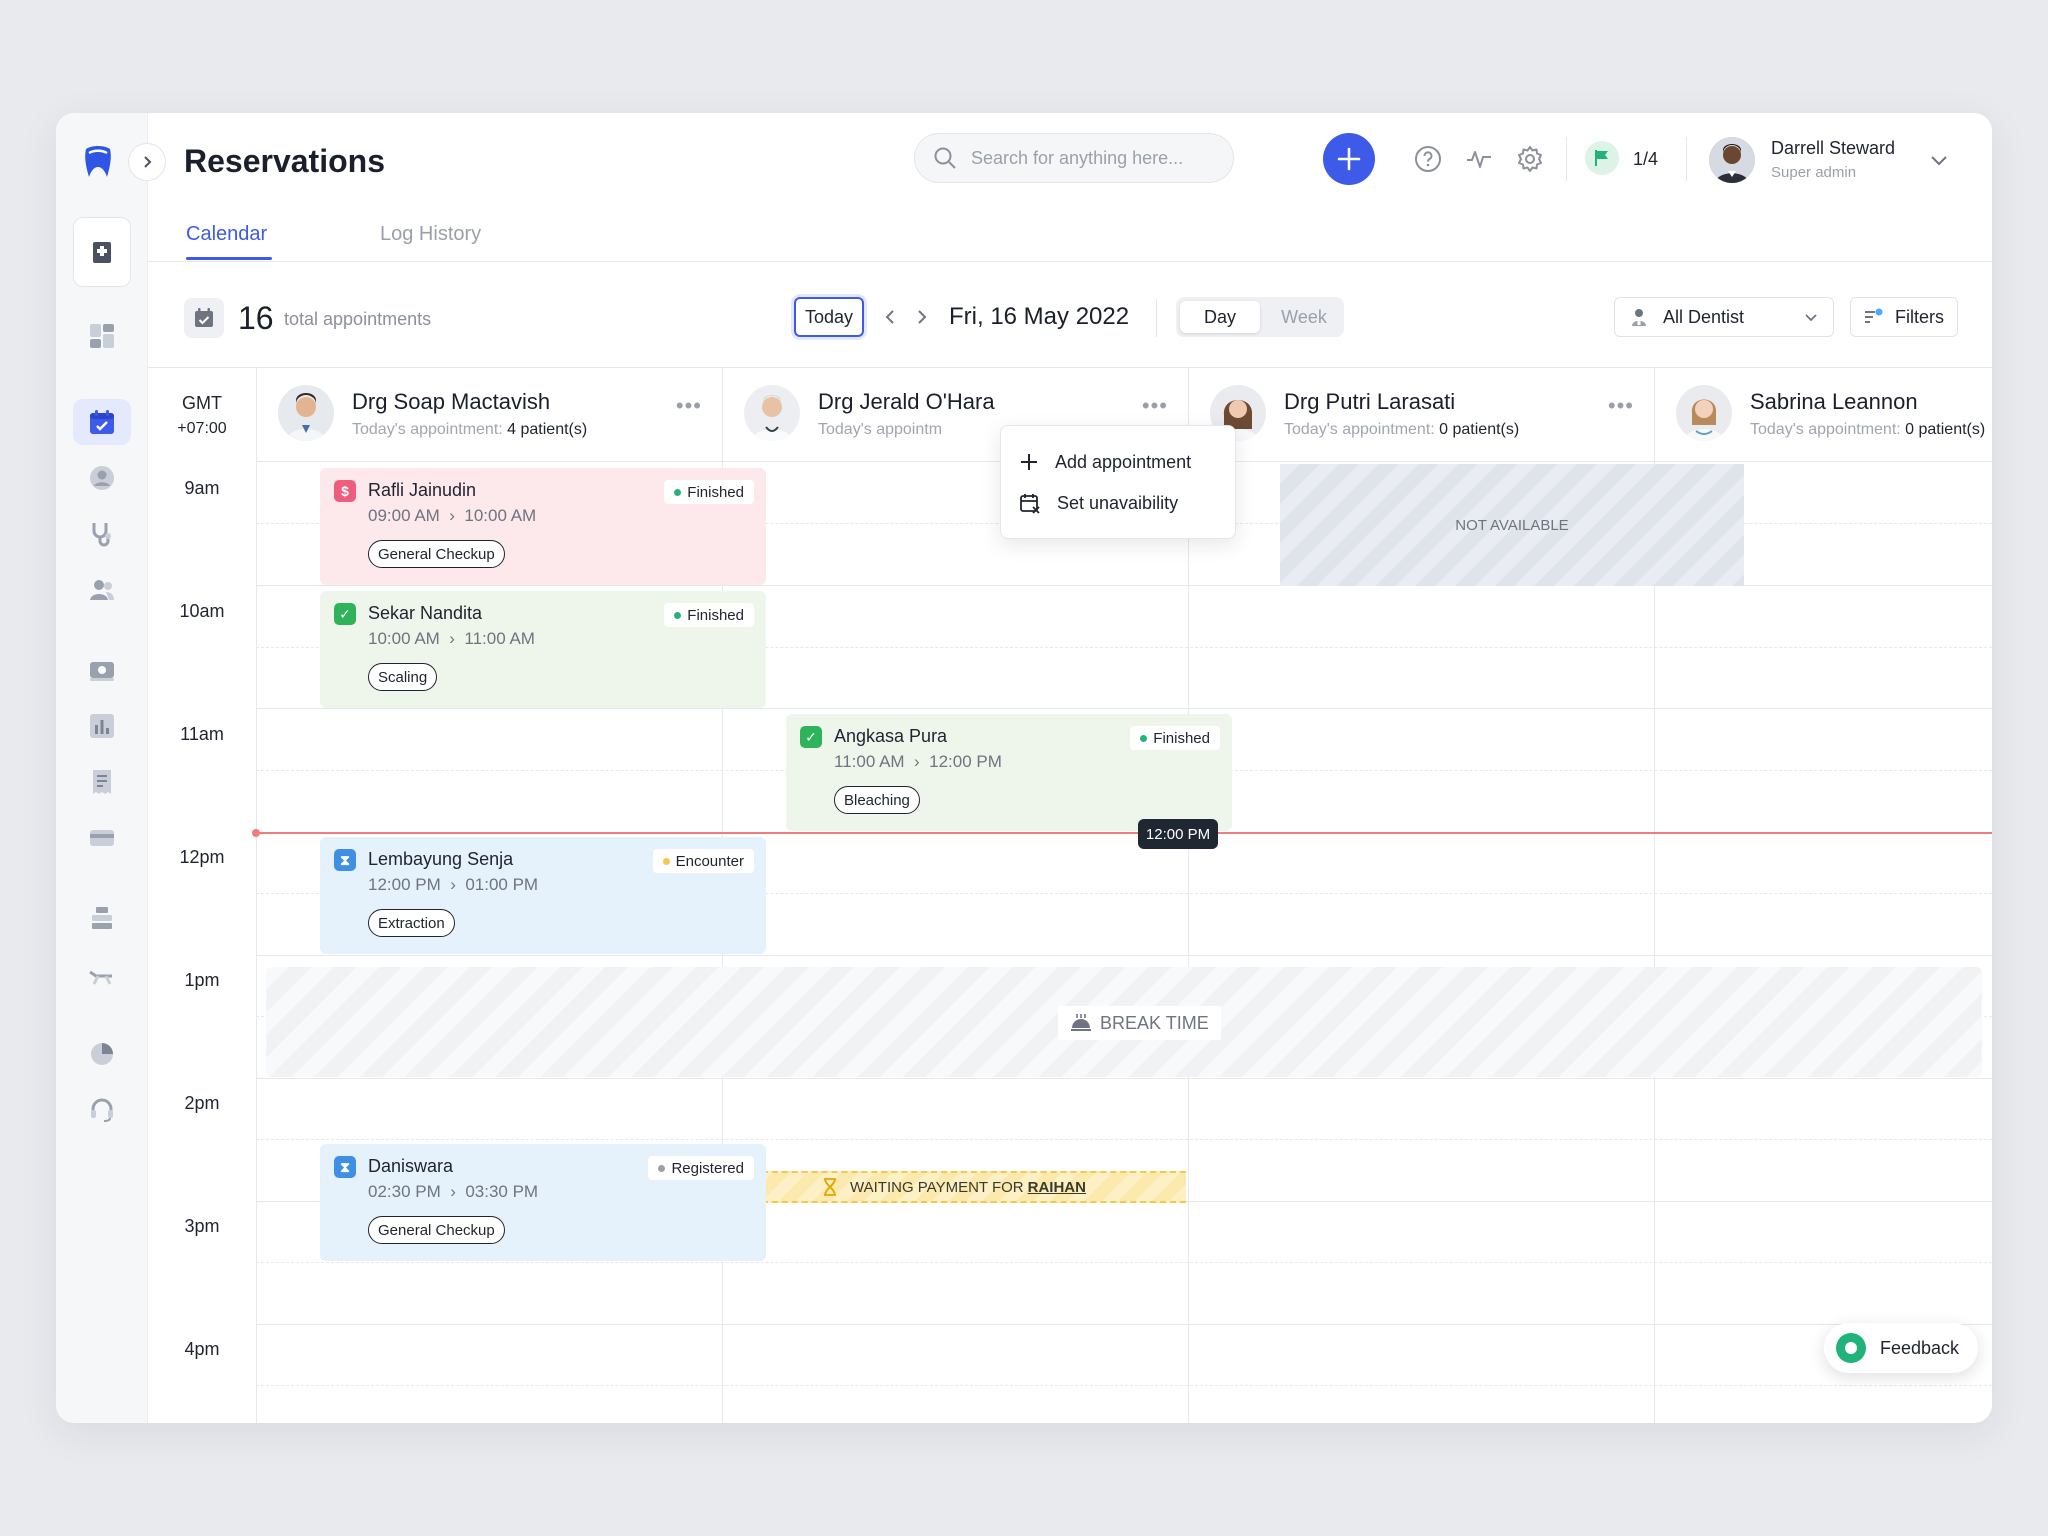 The image size is (2048, 1536). I want to click on appointment-count-label: total appointments, so click(357, 319).